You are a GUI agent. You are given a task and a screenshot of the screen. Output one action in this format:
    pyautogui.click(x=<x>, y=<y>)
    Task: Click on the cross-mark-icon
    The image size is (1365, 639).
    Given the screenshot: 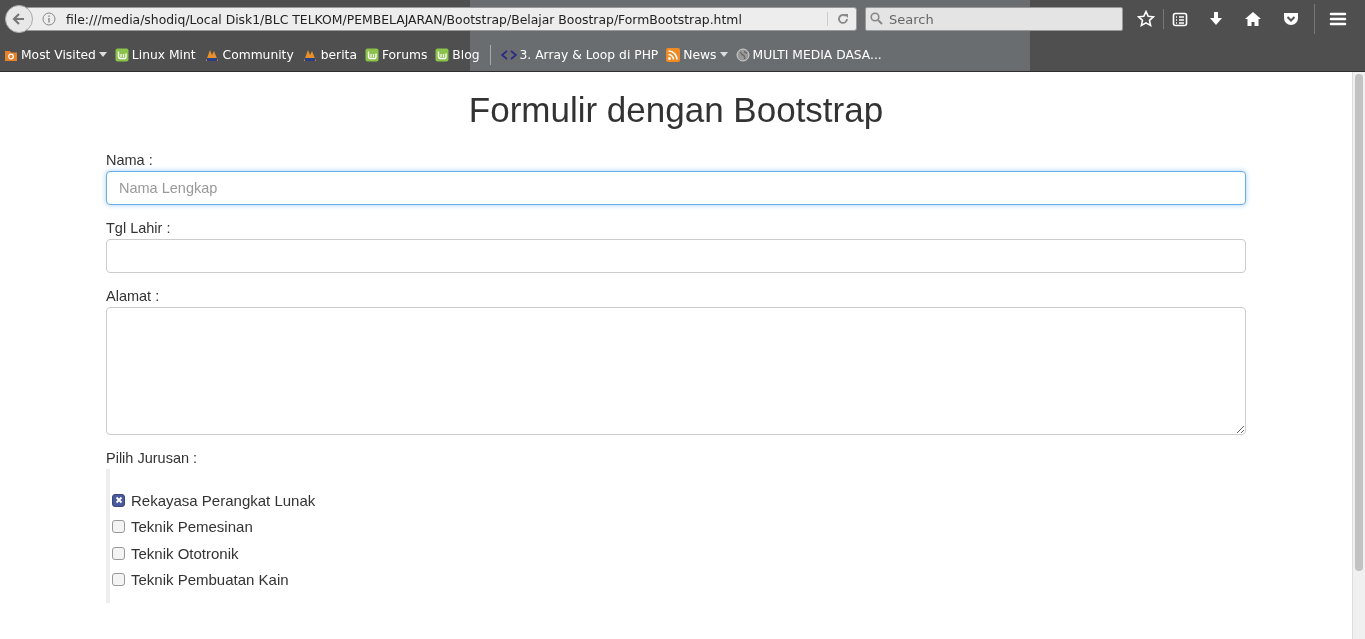 What is the action you would take?
    pyautogui.click(x=118, y=500)
    